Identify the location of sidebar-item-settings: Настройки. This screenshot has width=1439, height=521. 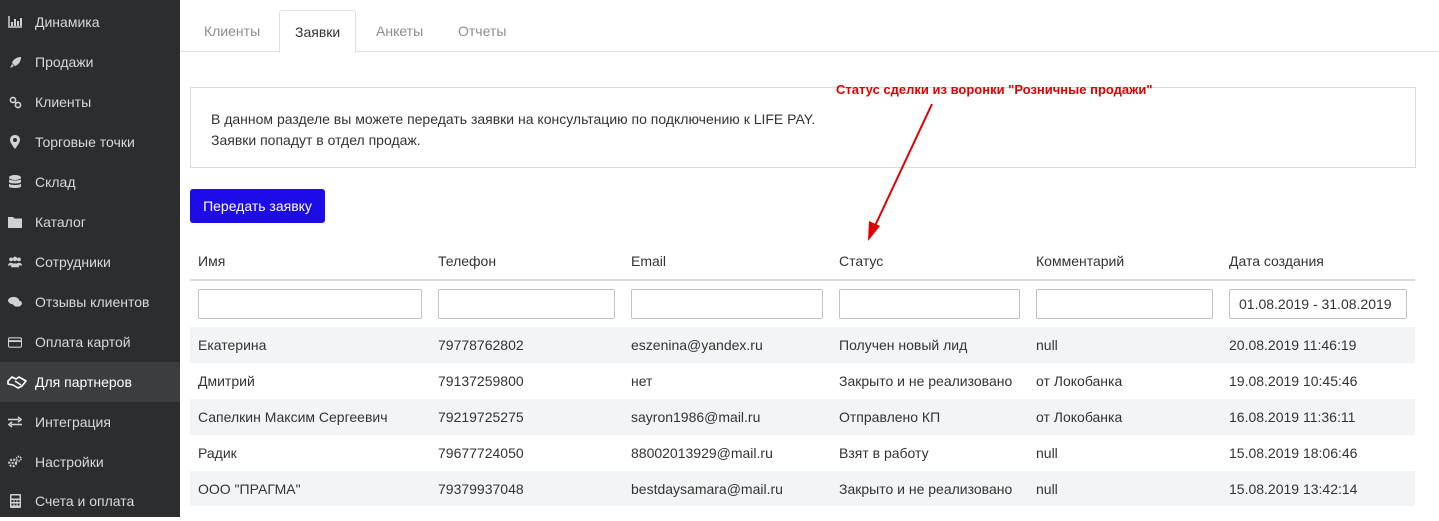
(90, 462).